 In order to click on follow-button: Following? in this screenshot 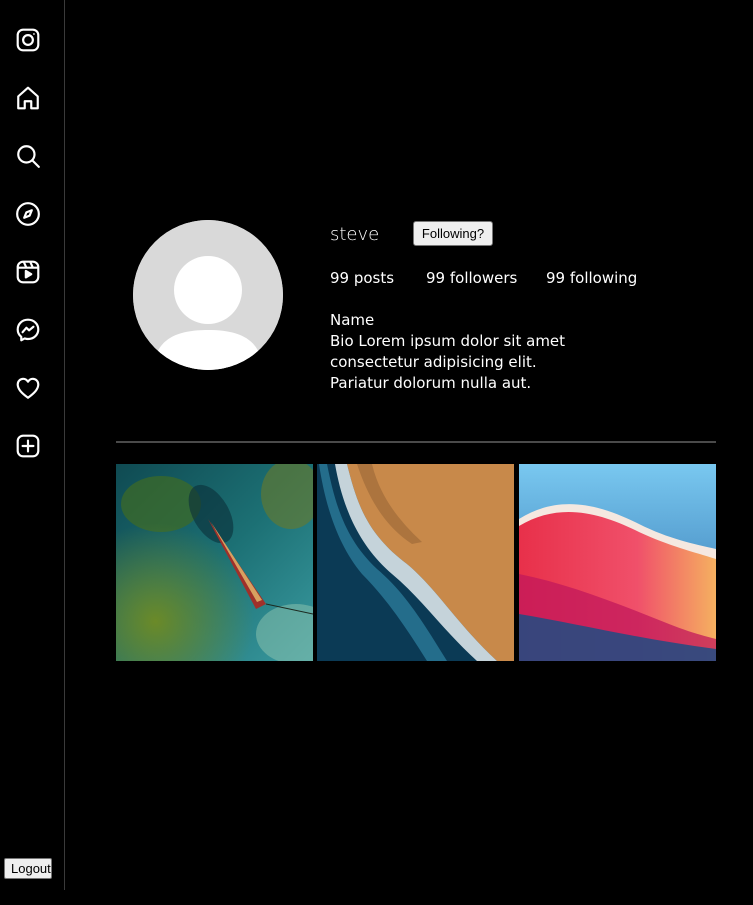, I will do `click(453, 233)`.